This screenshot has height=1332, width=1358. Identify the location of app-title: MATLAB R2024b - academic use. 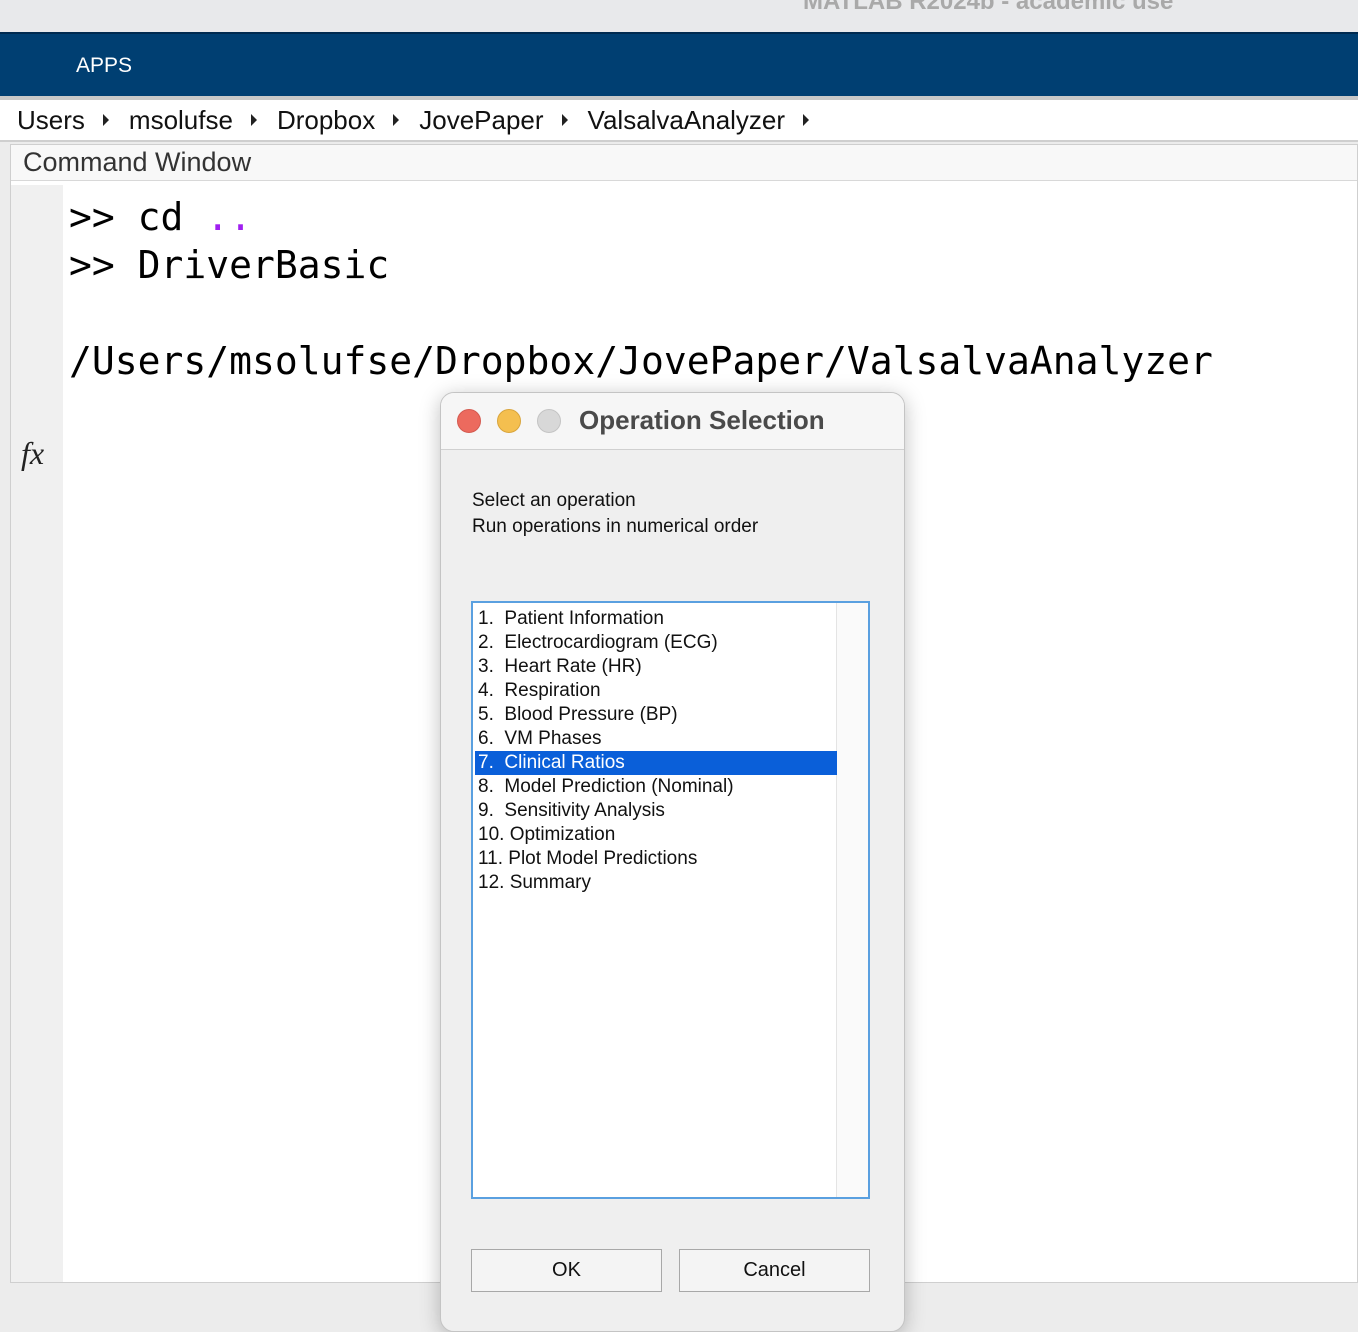
(988, 7).